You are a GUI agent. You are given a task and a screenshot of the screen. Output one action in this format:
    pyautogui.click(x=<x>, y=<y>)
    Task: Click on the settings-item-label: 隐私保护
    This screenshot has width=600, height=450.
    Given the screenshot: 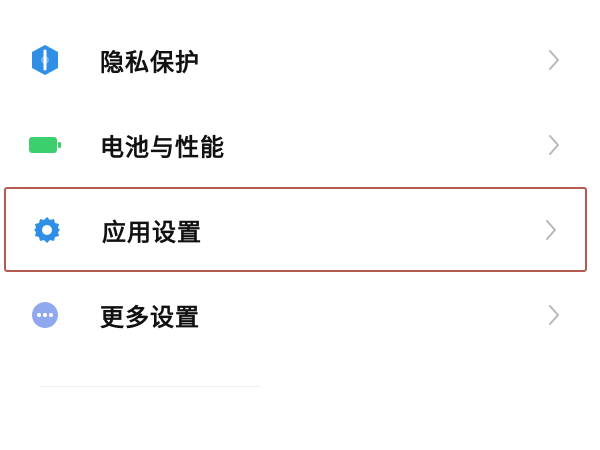 What is the action you would take?
    pyautogui.click(x=150, y=62)
    